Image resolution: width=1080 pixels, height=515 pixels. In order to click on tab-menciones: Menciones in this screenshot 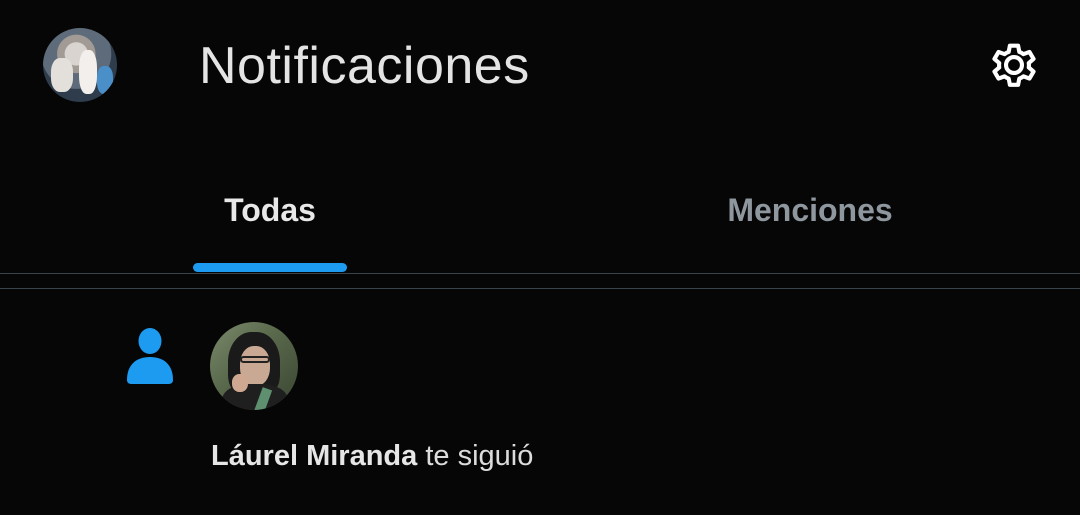, I will do `click(810, 222)`.